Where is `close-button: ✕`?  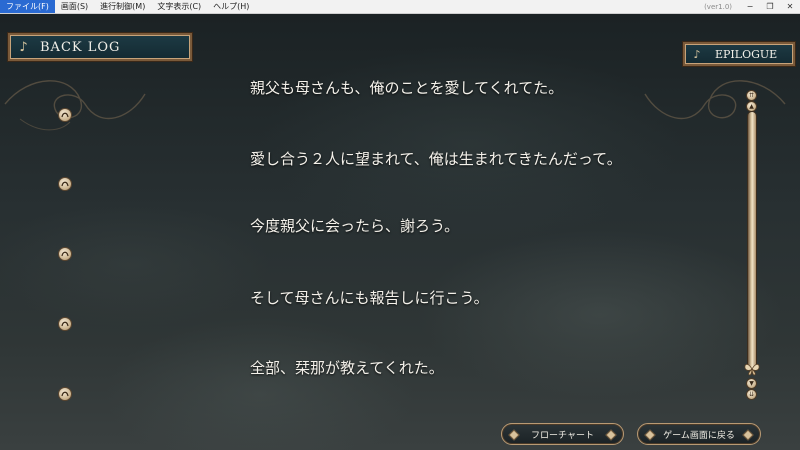 close-button: ✕ is located at coordinates (790, 6).